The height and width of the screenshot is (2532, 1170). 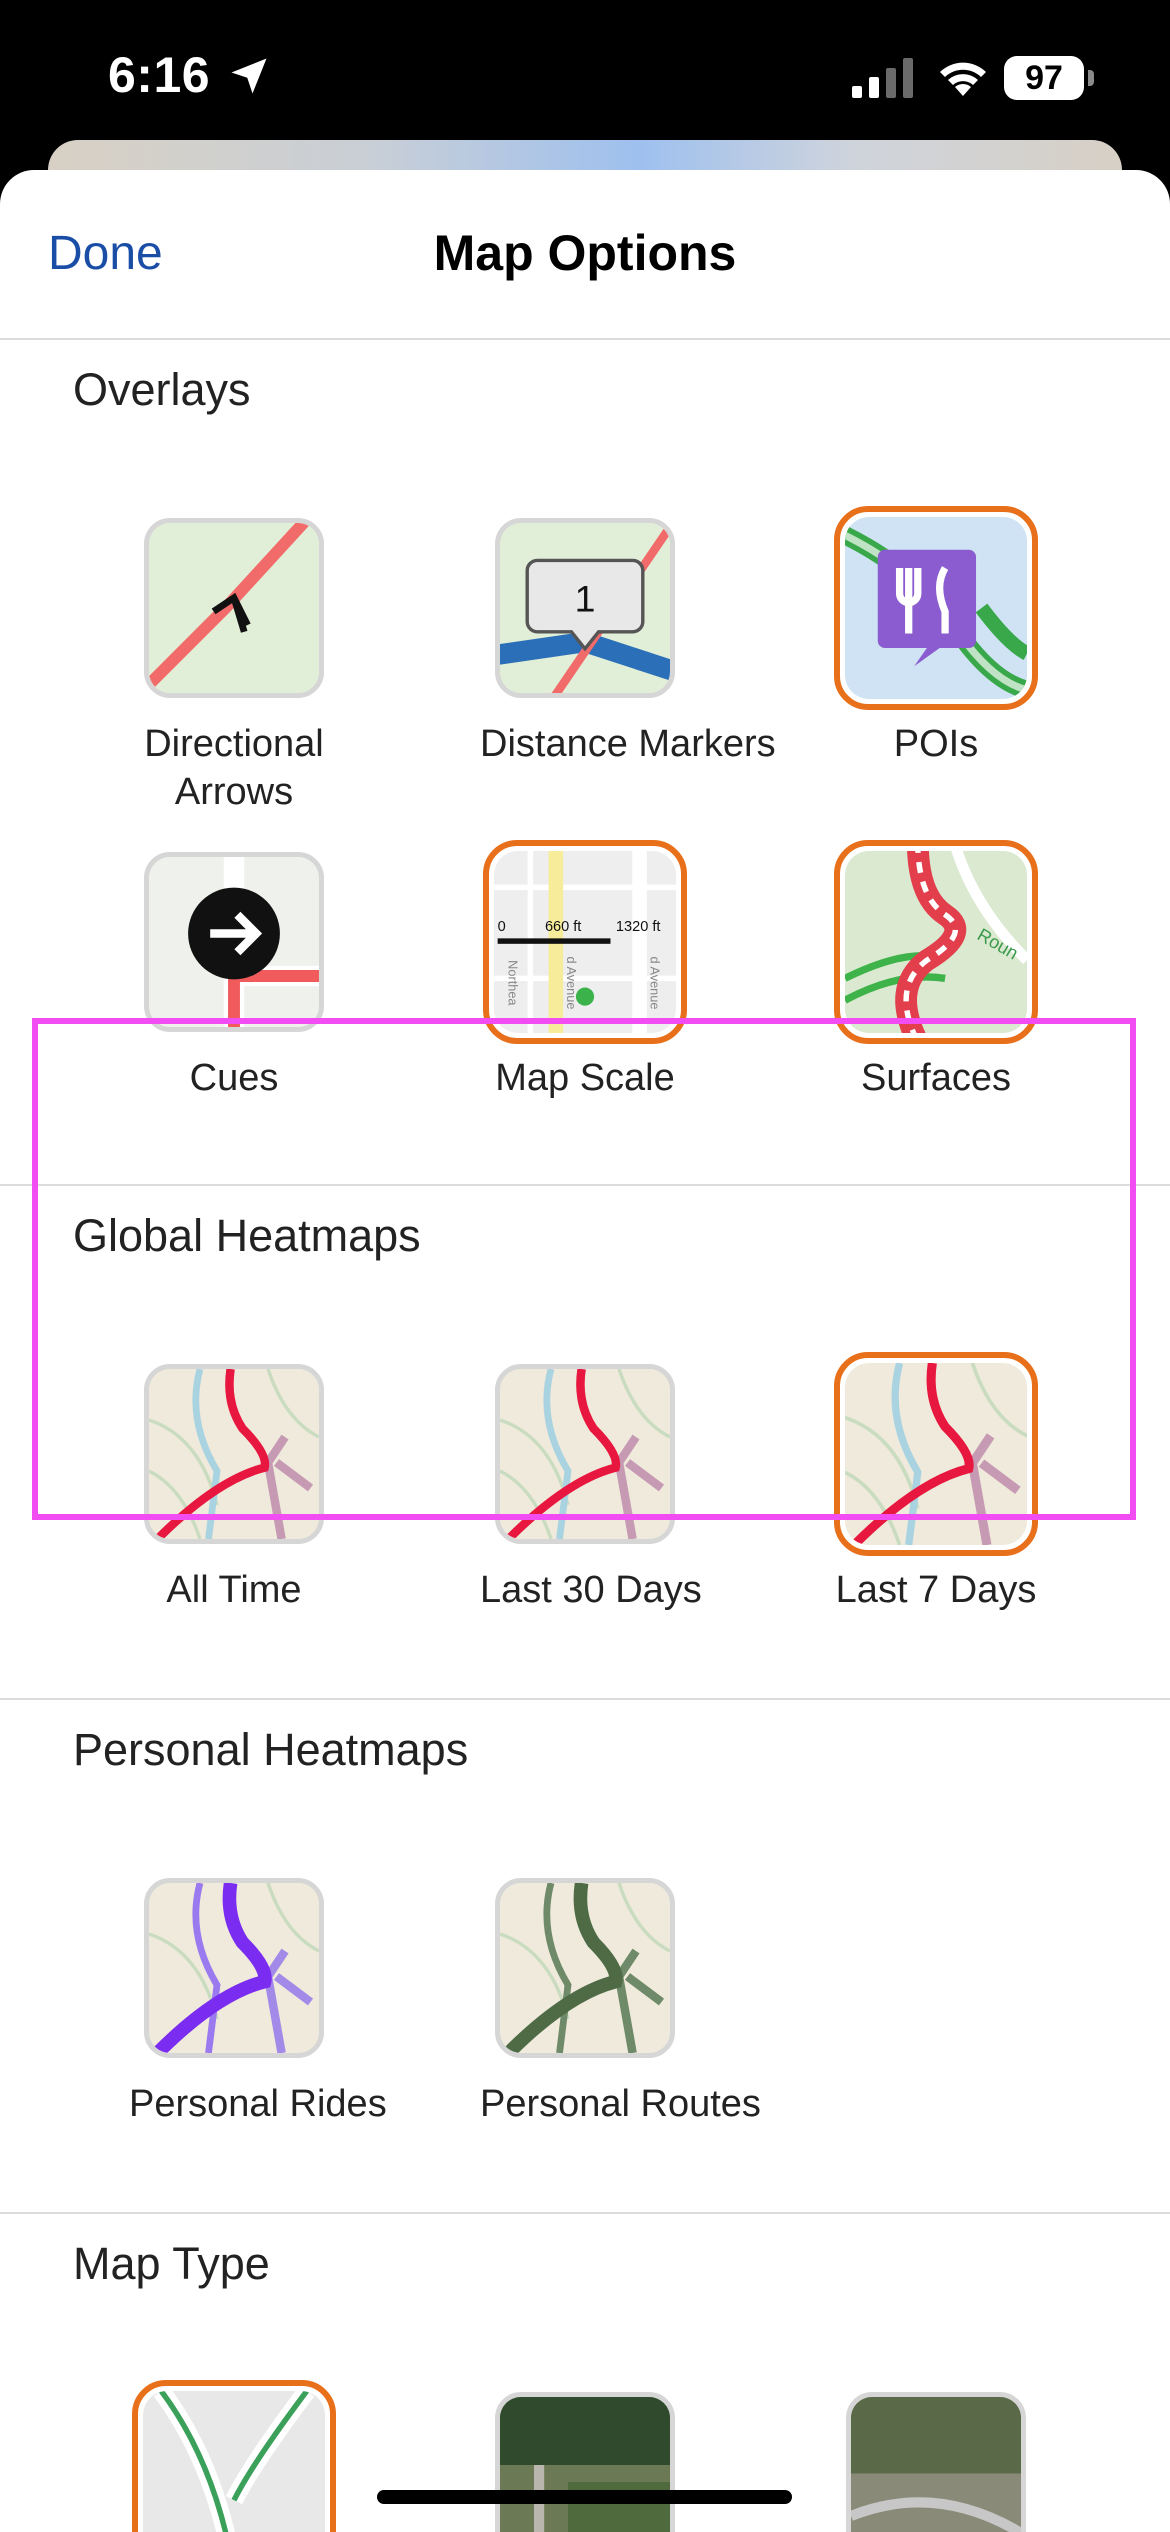 I want to click on map-type-standard, so click(x=234, y=2456).